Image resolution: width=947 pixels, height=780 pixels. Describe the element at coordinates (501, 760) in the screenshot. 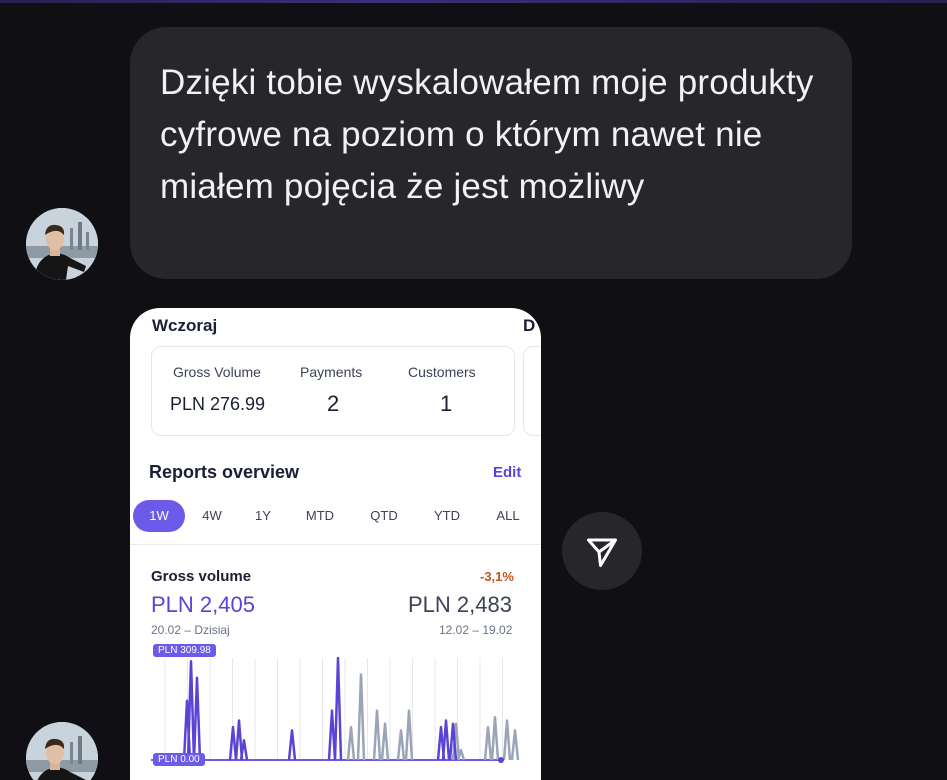

I see `chart-end-dot` at that location.